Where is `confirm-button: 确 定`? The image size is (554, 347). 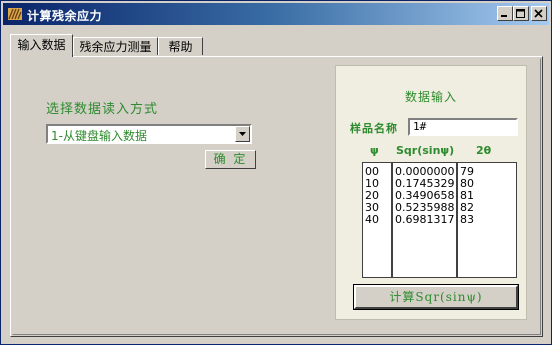 confirm-button: 确 定 is located at coordinates (230, 159).